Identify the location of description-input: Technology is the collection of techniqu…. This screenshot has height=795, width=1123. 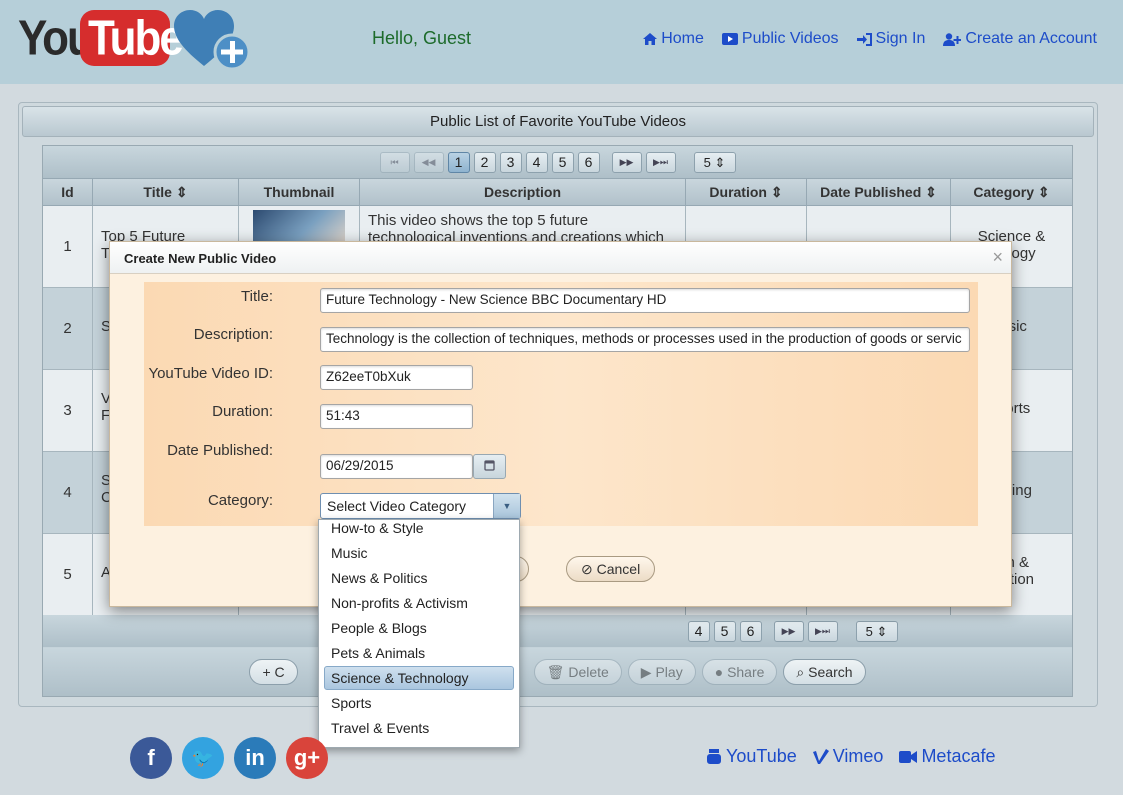
(645, 339).